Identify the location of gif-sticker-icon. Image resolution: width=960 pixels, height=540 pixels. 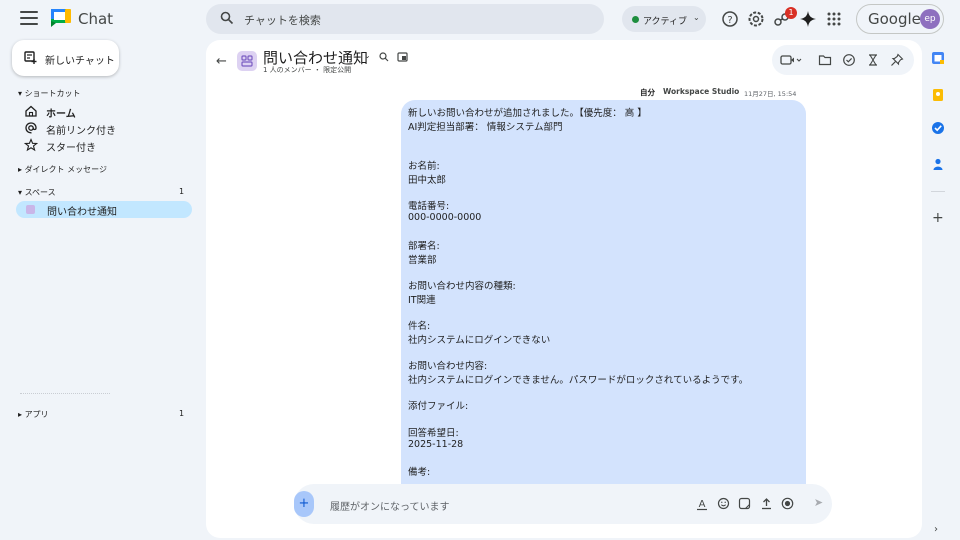
(744, 503).